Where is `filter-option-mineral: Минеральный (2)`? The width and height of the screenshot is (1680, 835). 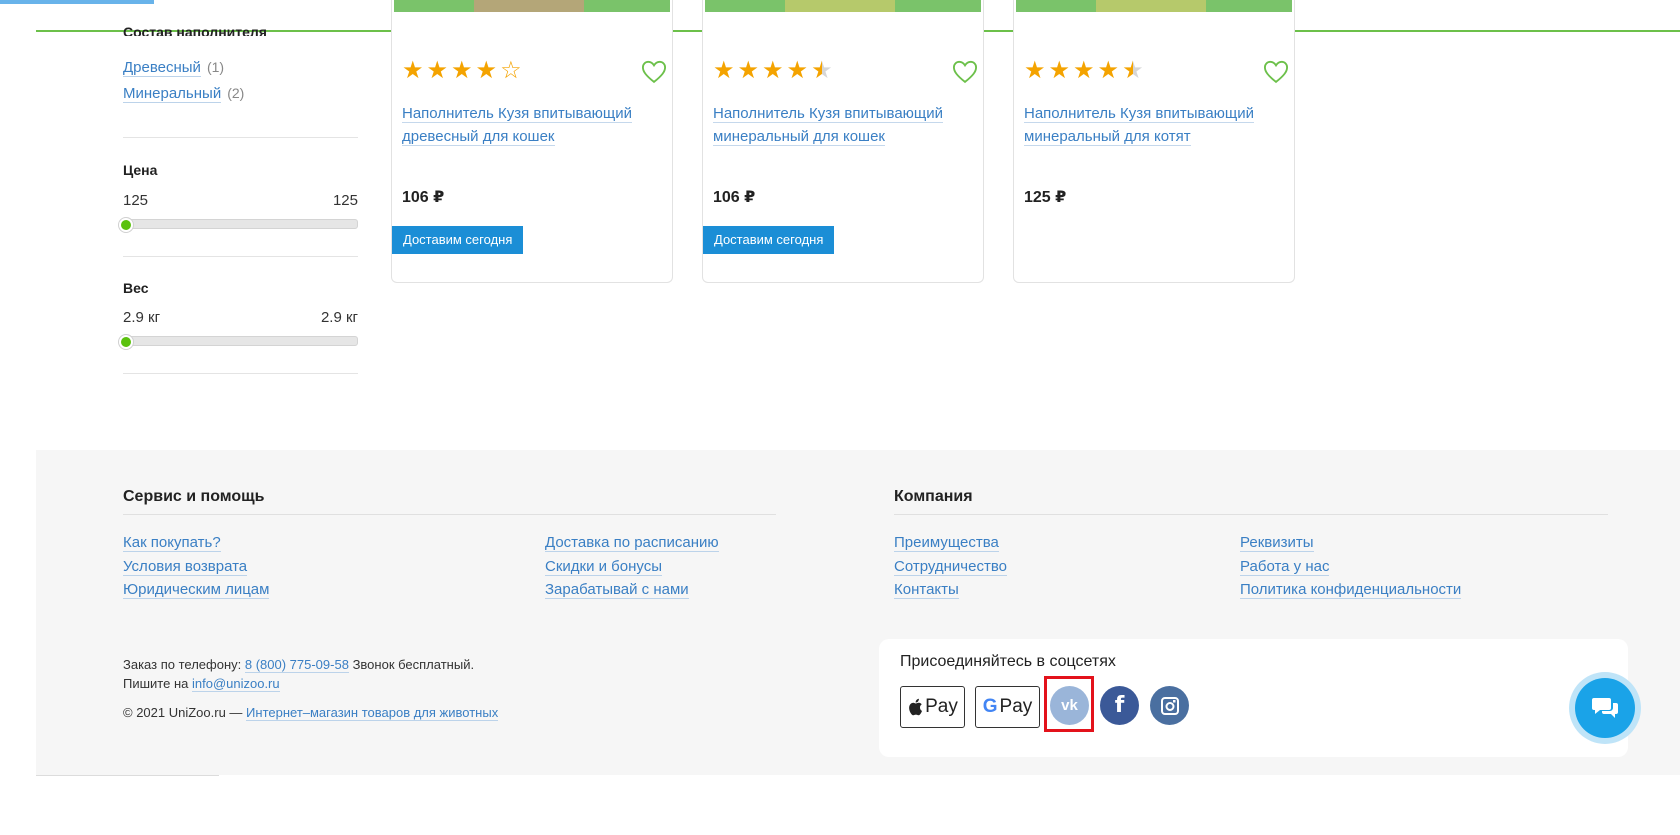 filter-option-mineral: Минеральный (2) is located at coordinates (184, 94).